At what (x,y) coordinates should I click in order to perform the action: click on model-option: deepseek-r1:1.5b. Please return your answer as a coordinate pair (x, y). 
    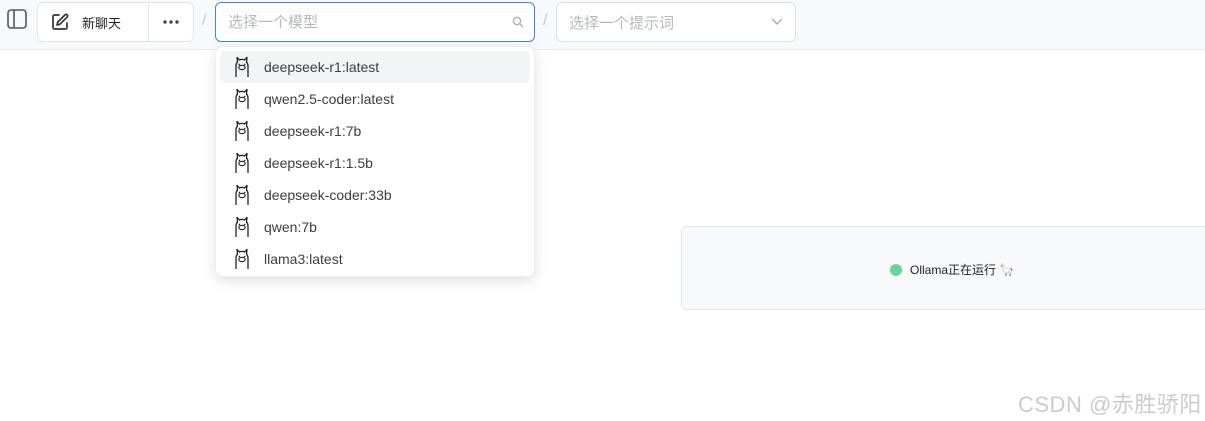
    Looking at the image, I should click on (375, 163).